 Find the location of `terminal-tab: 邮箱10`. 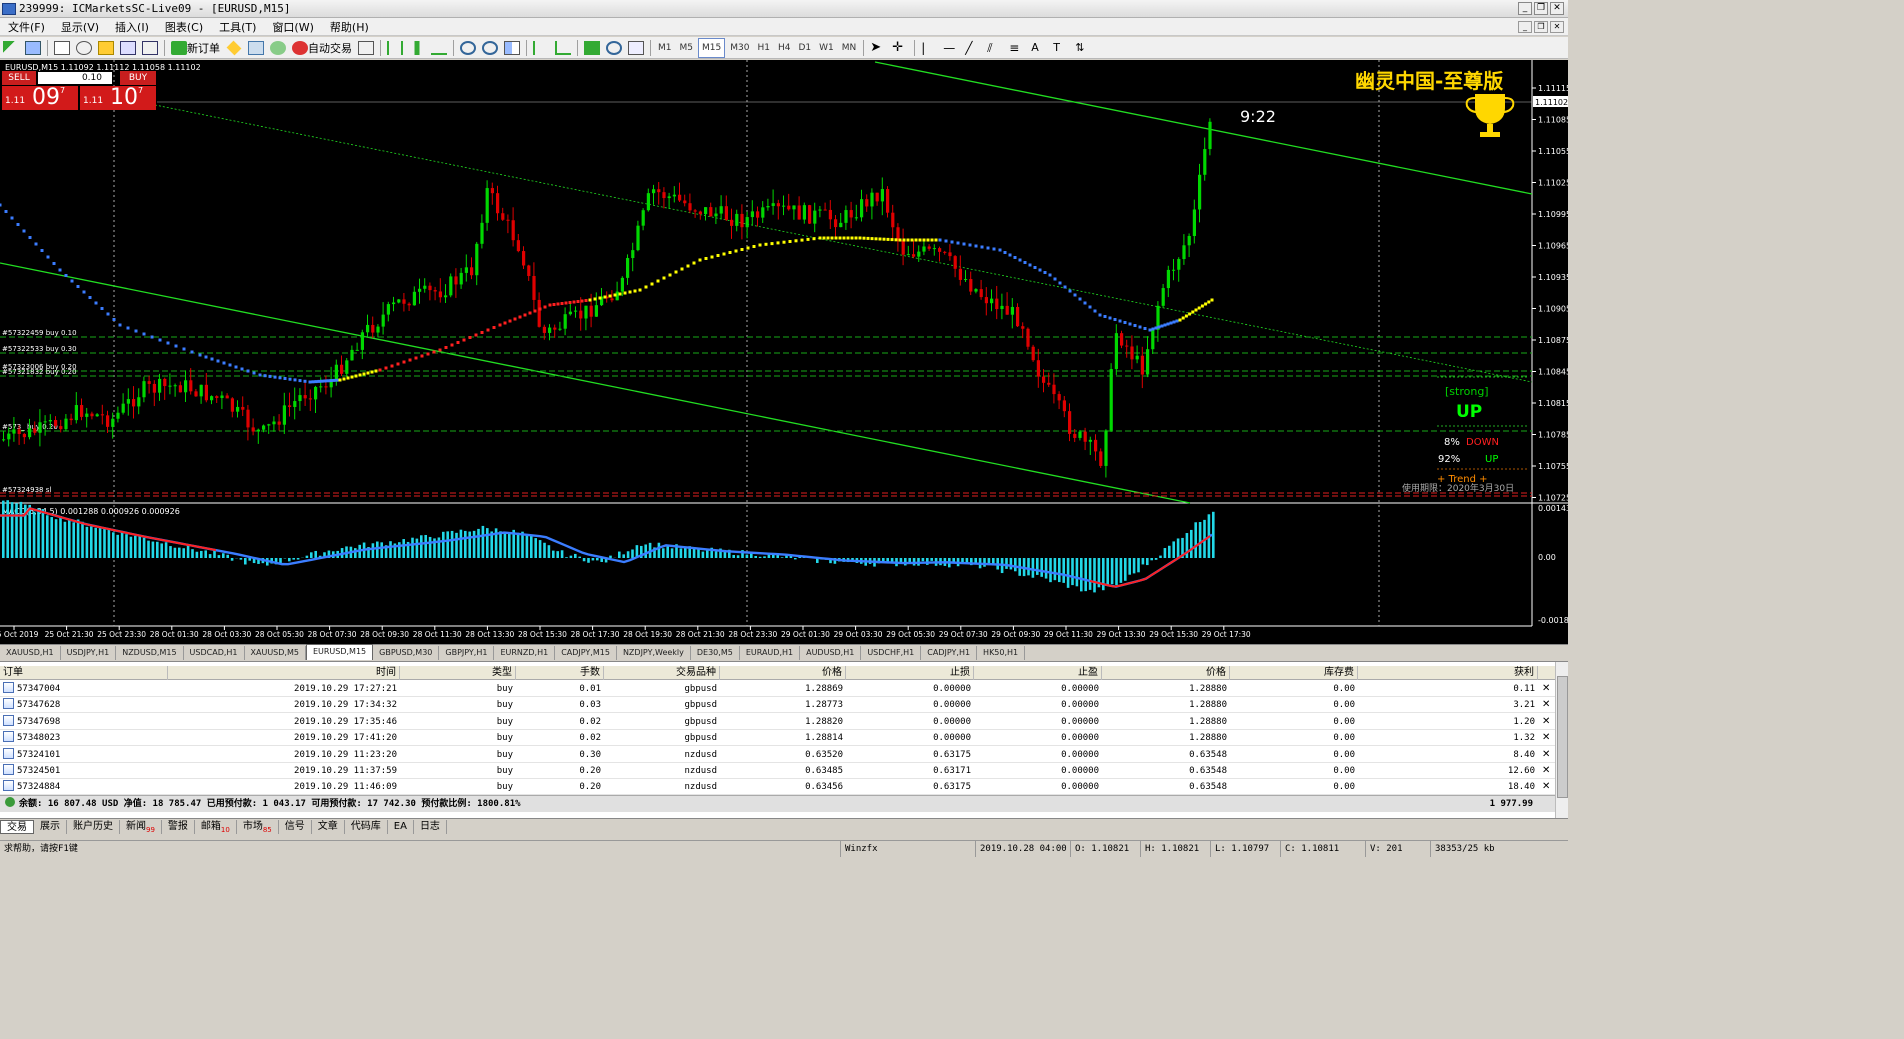

terminal-tab: 邮箱10 is located at coordinates (216, 826).